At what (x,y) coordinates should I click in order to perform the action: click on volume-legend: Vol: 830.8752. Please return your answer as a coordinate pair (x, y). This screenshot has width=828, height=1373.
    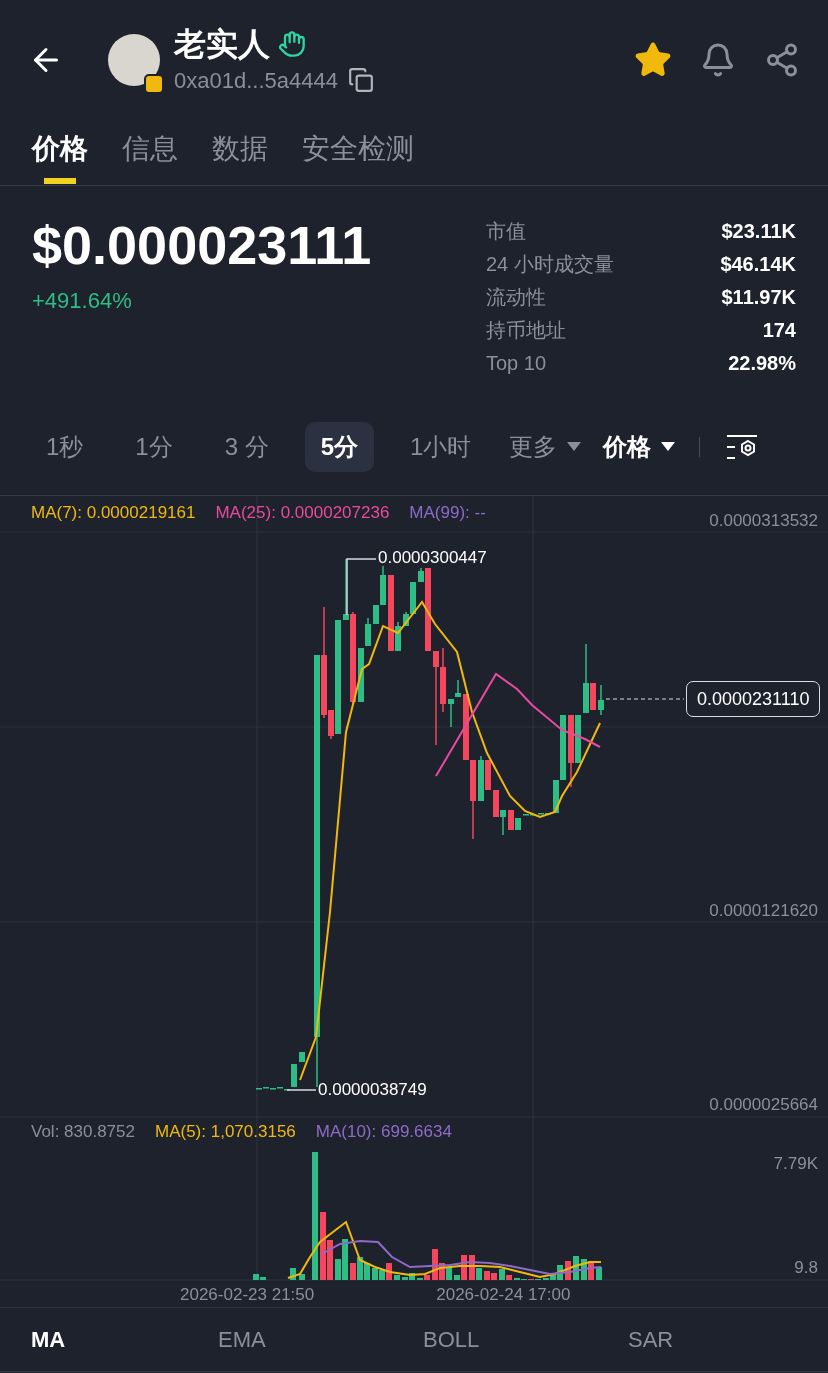
    Looking at the image, I should click on (83, 1132).